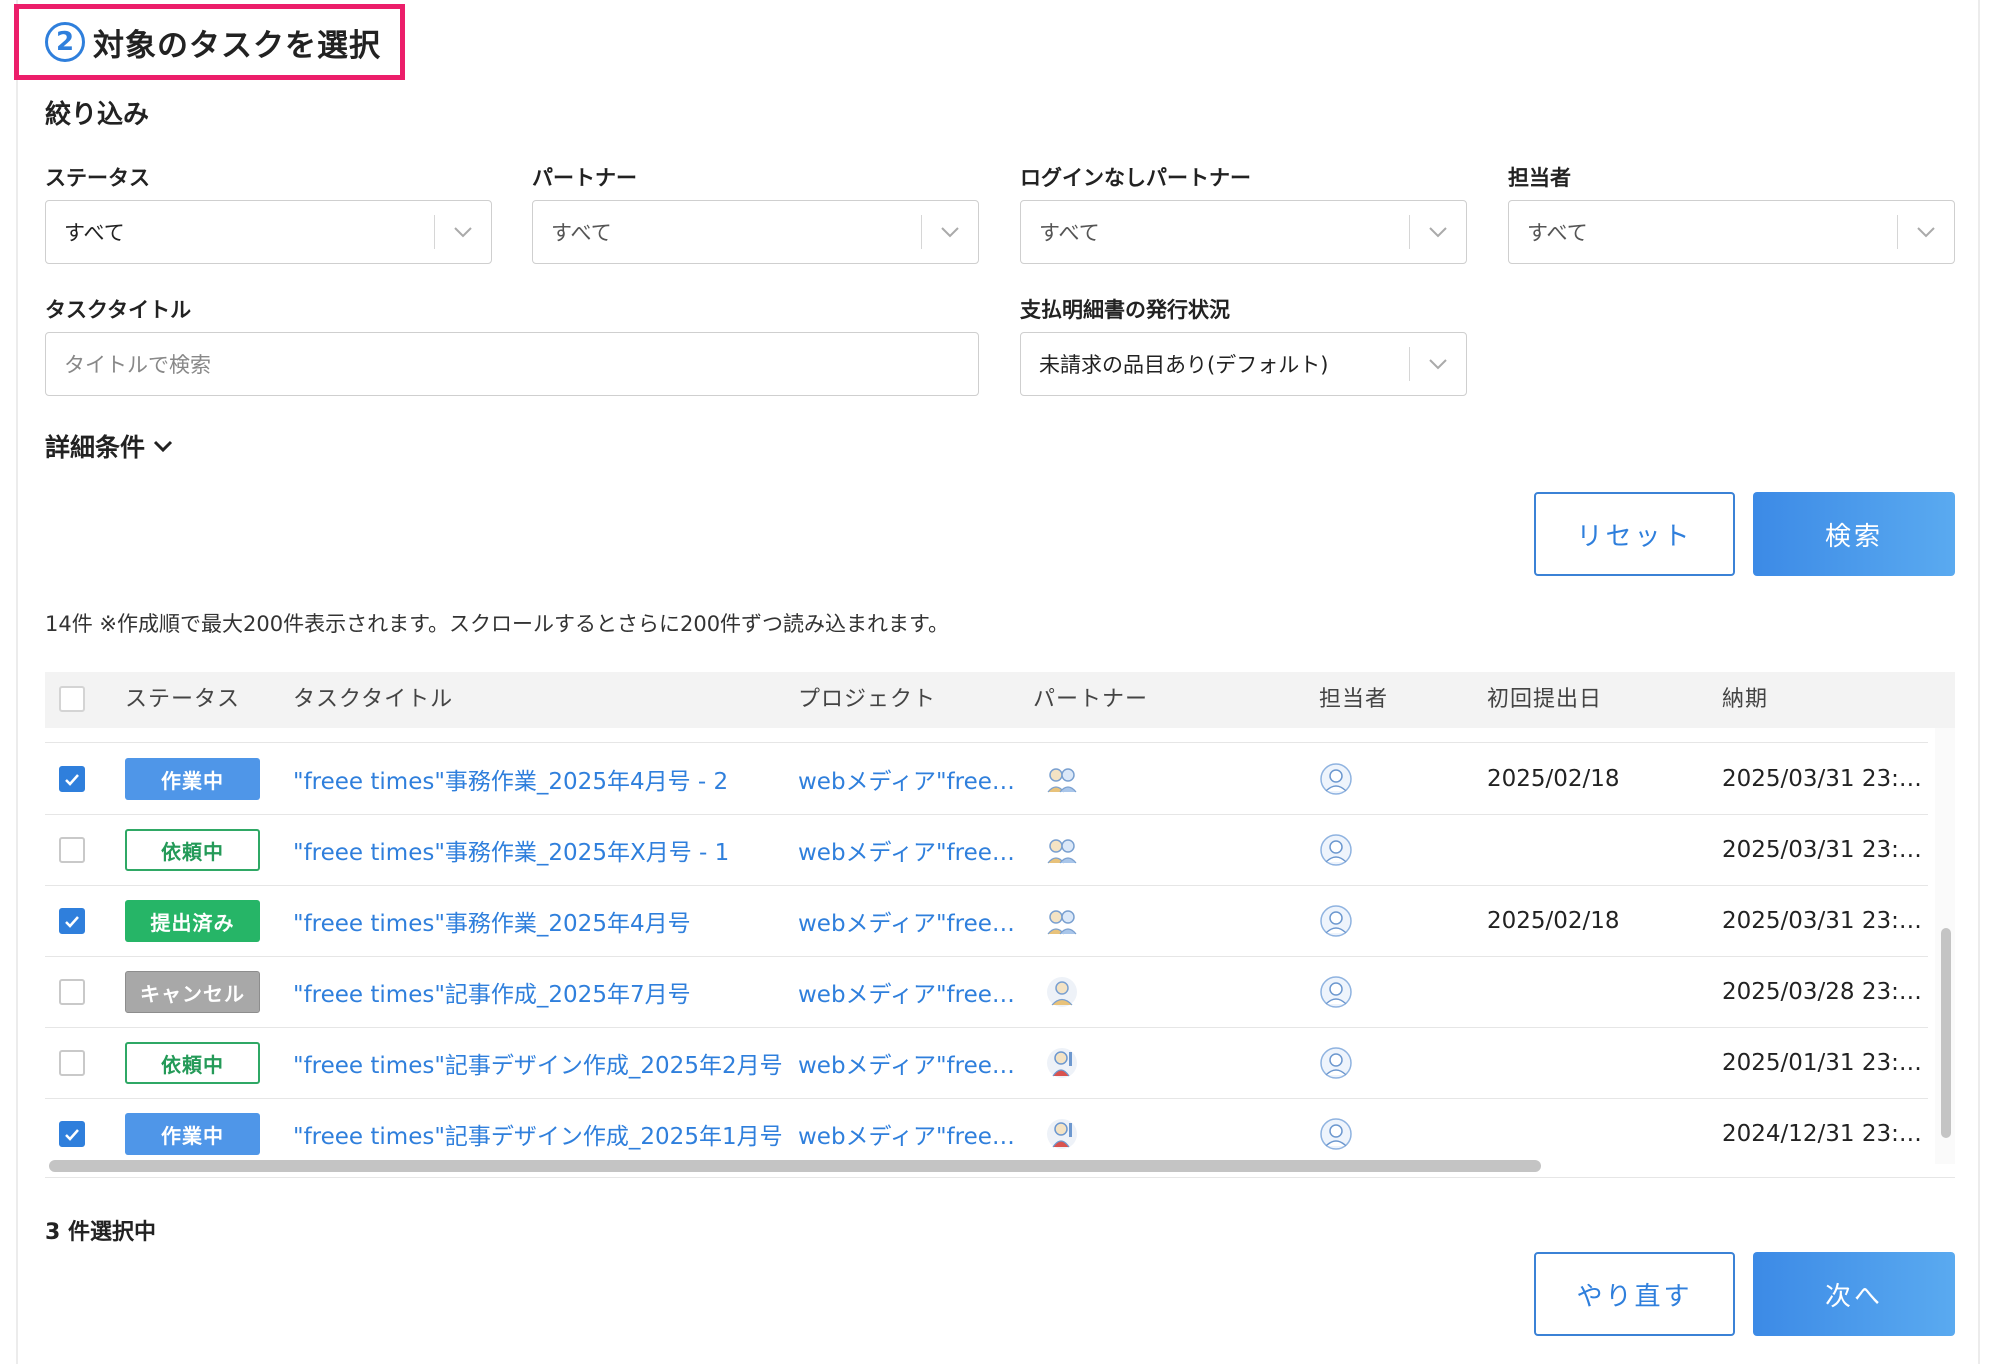 The width and height of the screenshot is (1999, 1364). Describe the element at coordinates (1731, 232) in the screenshot. I see `assignee-filter-select: すべて` at that location.